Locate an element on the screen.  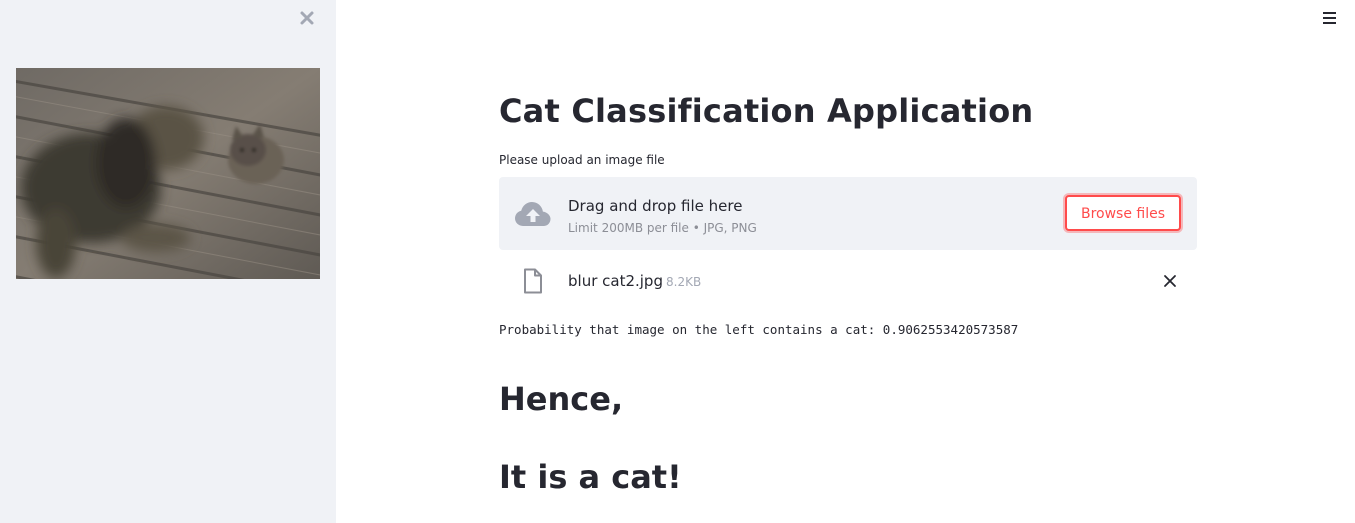
uploaded-cat-image is located at coordinates (168, 173).